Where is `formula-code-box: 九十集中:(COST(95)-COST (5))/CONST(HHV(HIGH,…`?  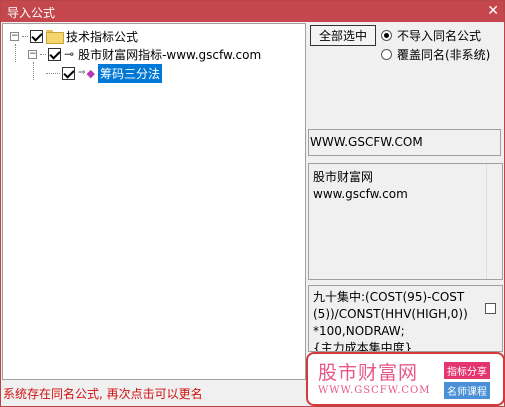
formula-code-box: 九十集中:(COST(95)-COST (5))/CONST(HHV(HIGH,… is located at coordinates (405, 318).